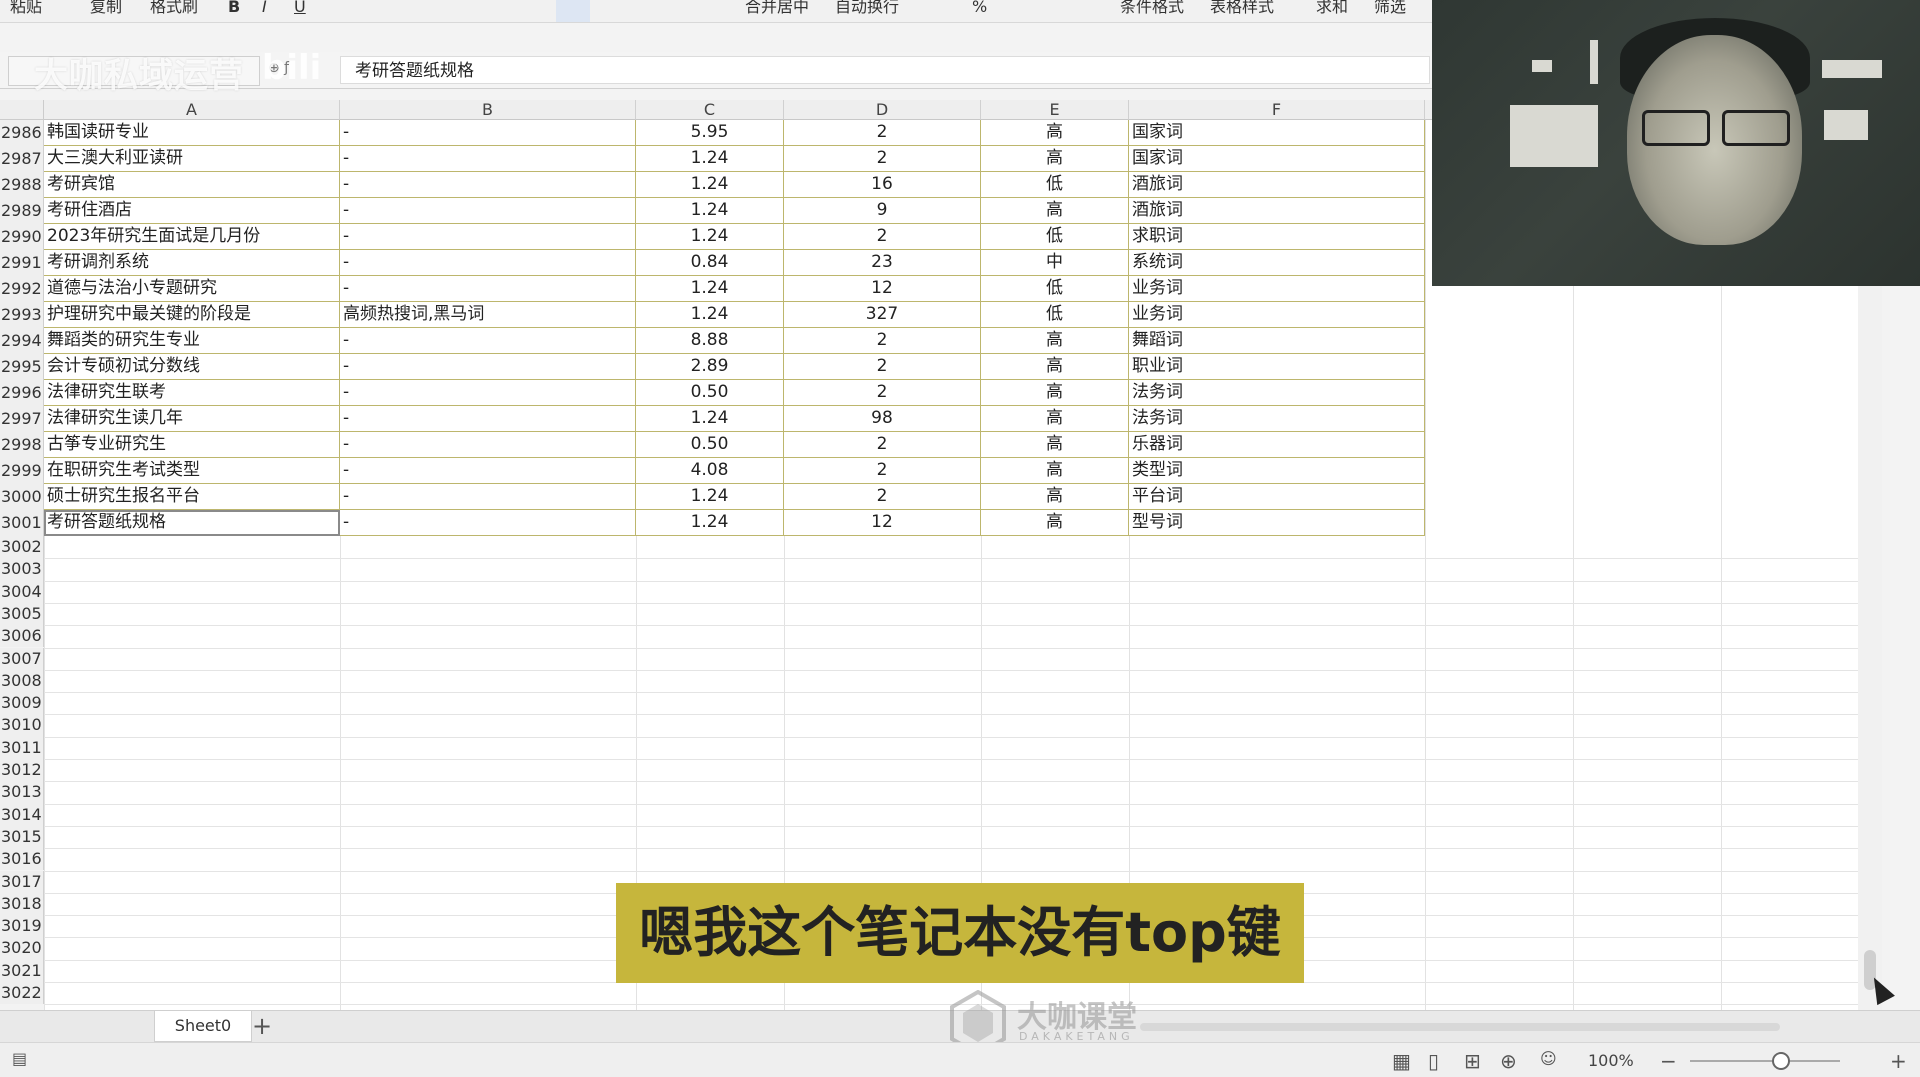 The image size is (1920, 1077). Describe the element at coordinates (710, 263) in the screenshot. I see `cell-c: 0.84` at that location.